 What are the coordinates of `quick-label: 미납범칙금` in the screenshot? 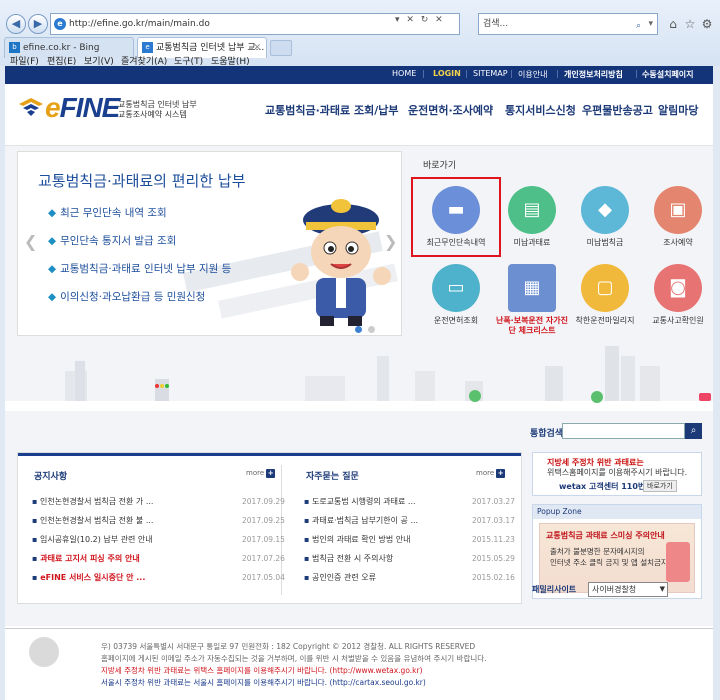 It's located at (605, 242).